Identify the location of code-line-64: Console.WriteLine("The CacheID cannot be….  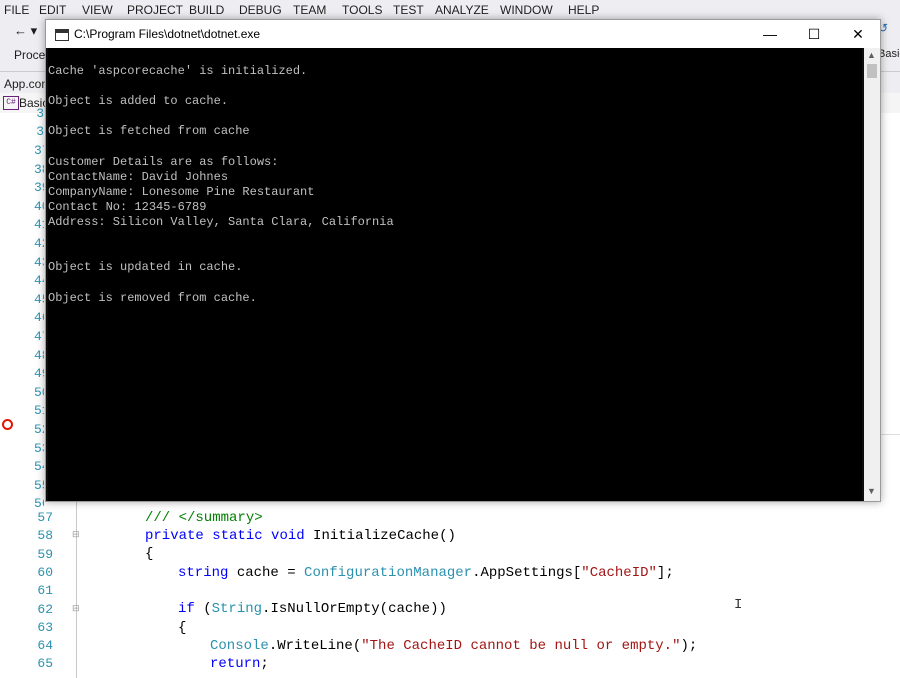
(454, 646).